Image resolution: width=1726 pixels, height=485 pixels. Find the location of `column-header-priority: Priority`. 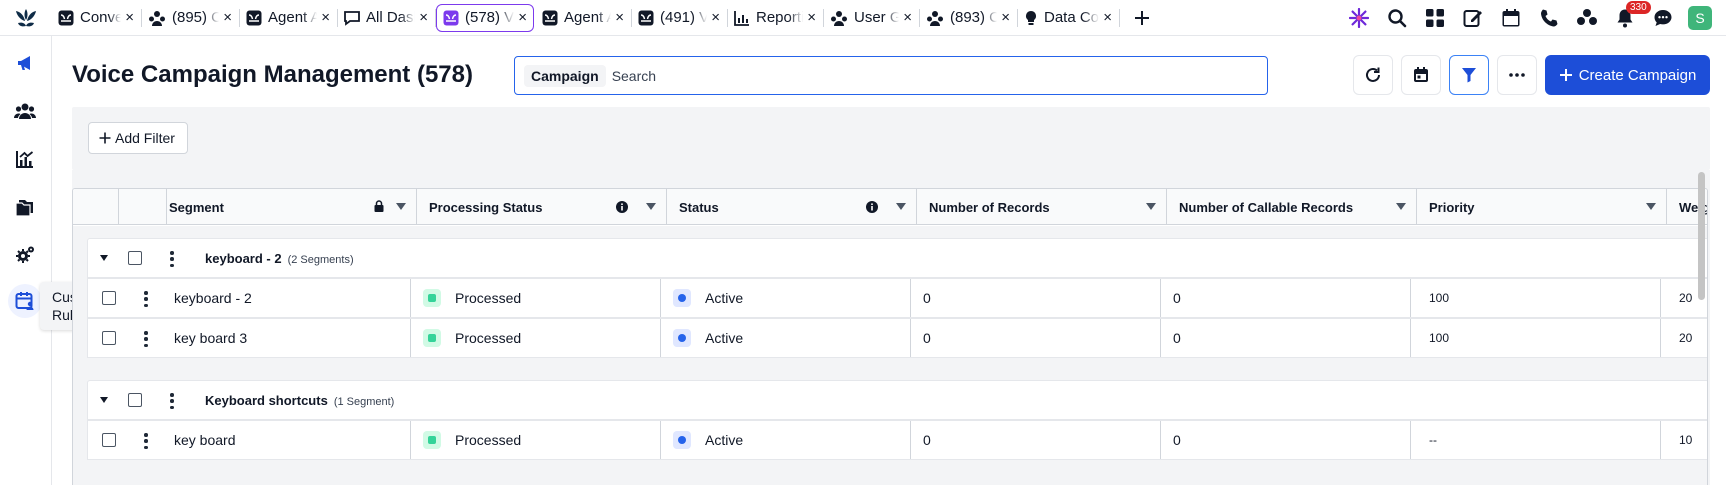

column-header-priority: Priority is located at coordinates (1542, 207).